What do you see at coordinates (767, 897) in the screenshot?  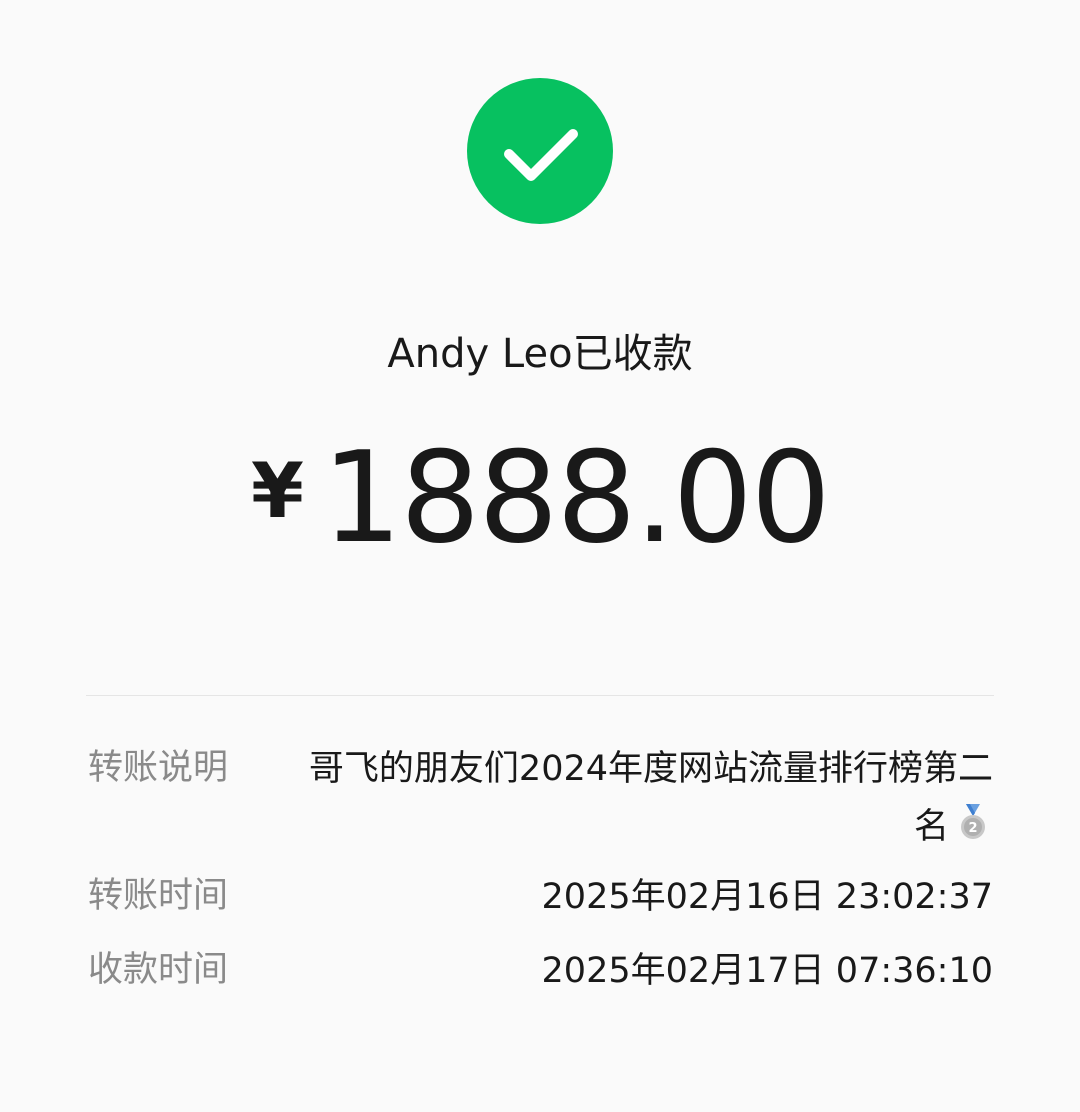 I see `send-time-value: 2025年02月16日 23:02:37` at bounding box center [767, 897].